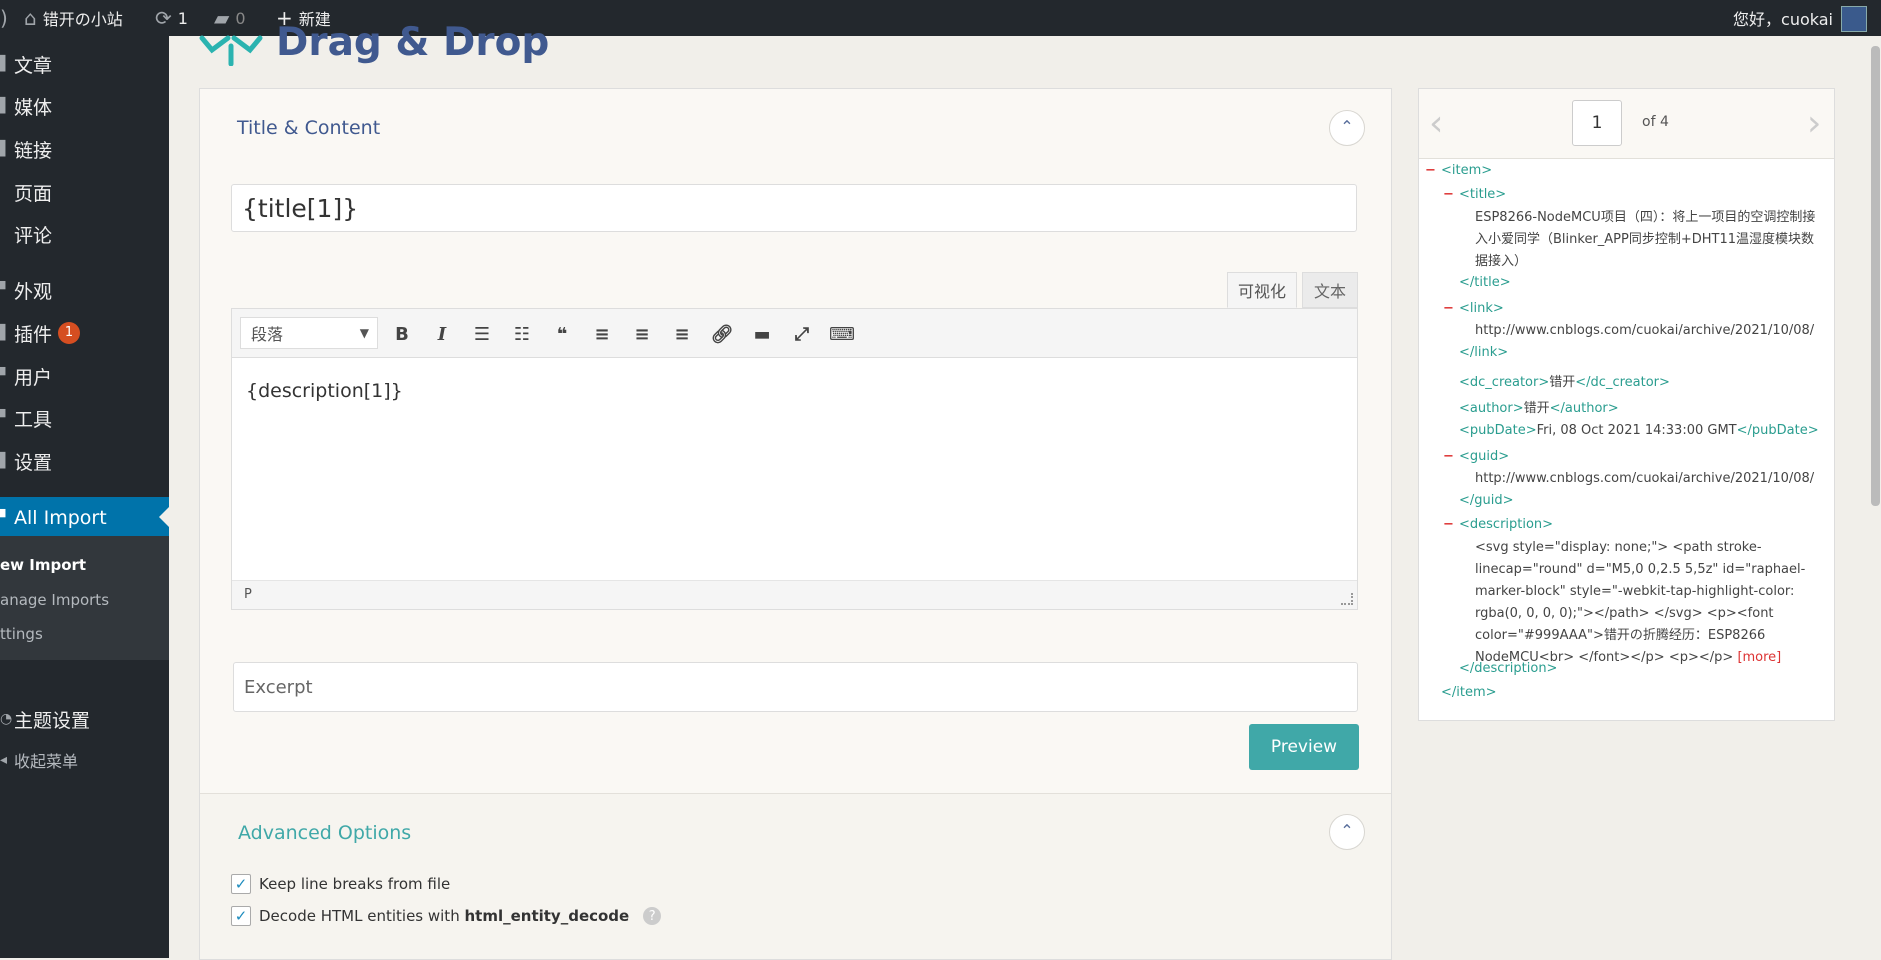  I want to click on xml-tag-description-open: <description>, so click(1506, 524).